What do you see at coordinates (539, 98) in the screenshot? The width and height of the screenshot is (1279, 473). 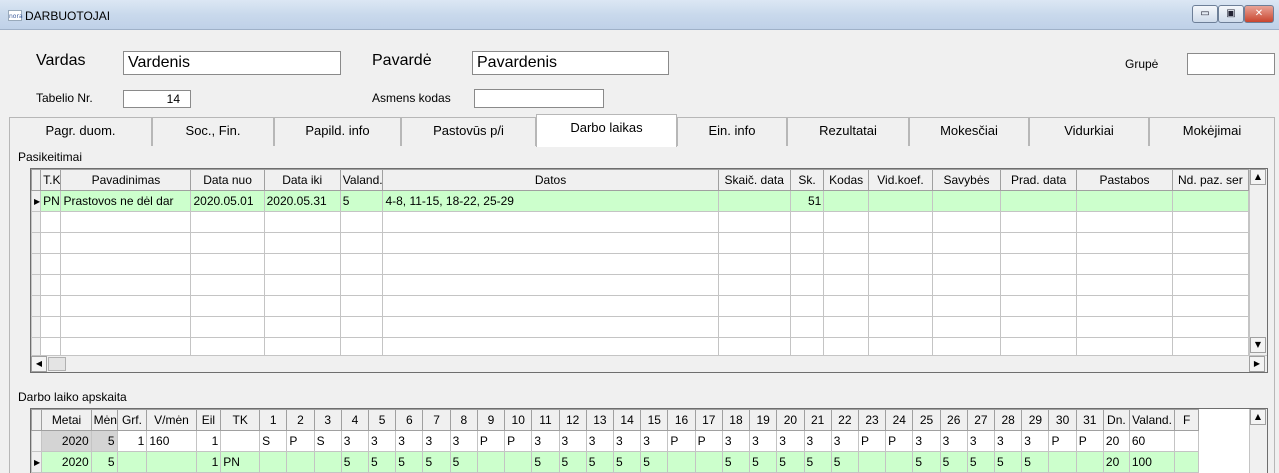 I see `personal-code-field` at bounding box center [539, 98].